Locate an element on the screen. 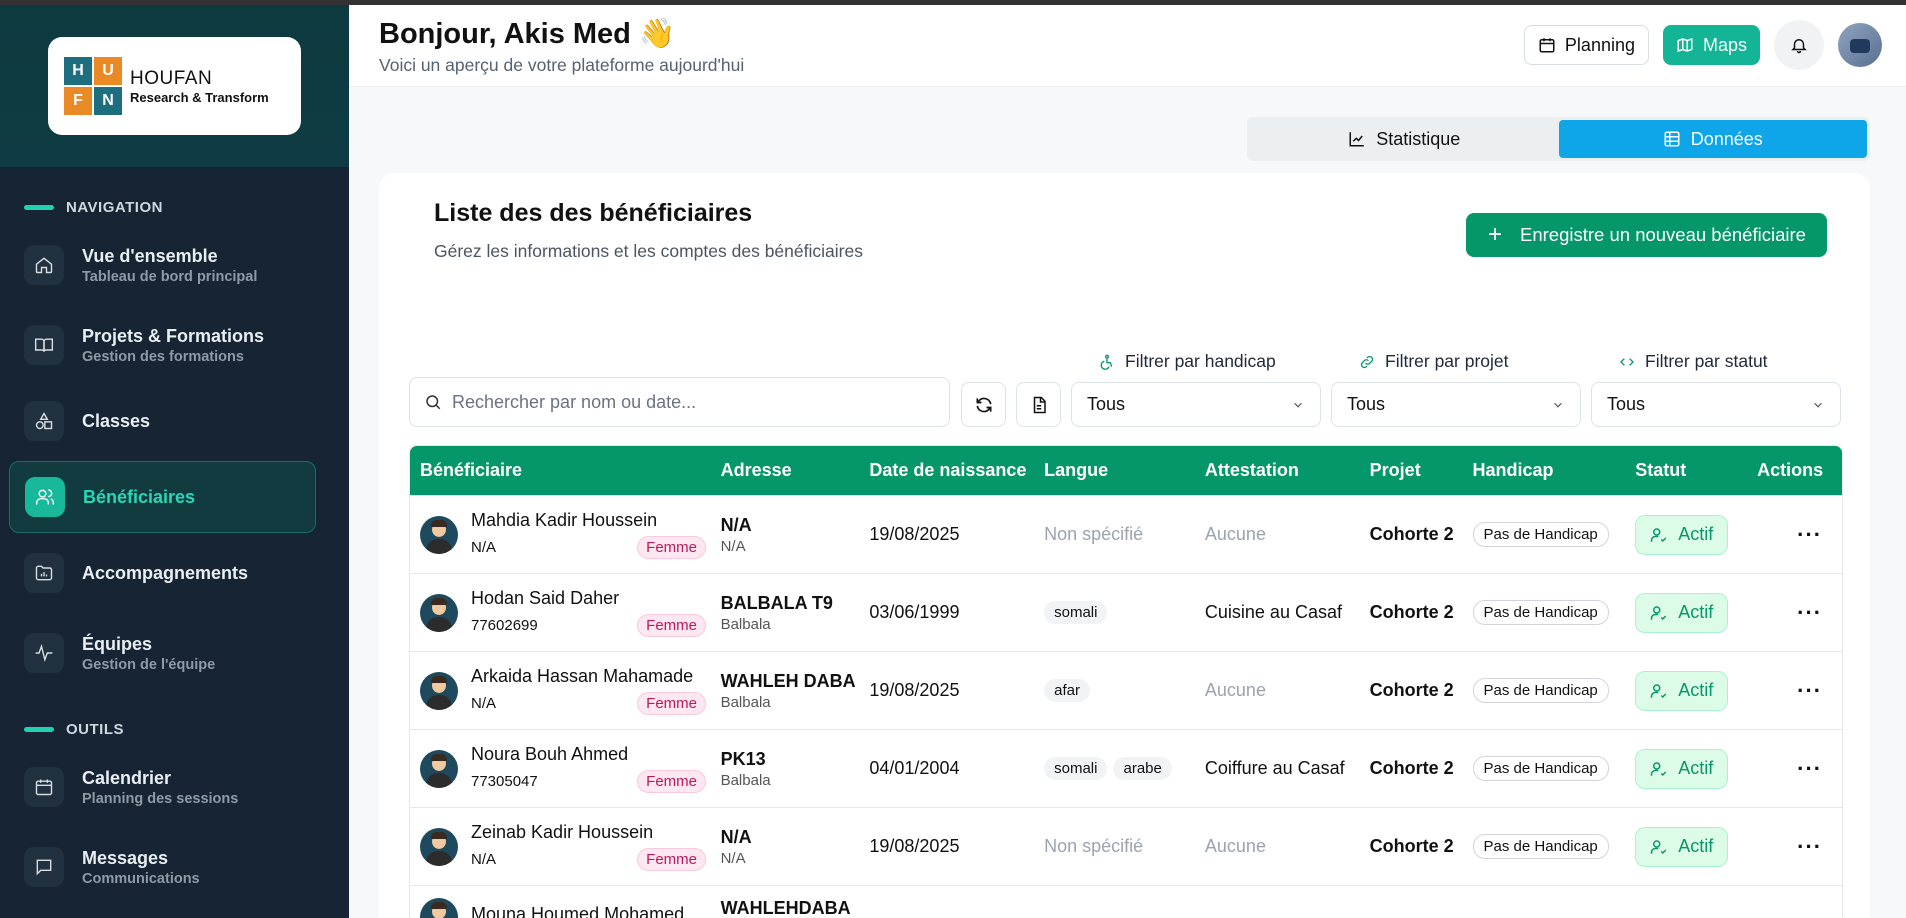 The width and height of the screenshot is (1906, 918). statut-select: Tous is located at coordinates (1716, 404).